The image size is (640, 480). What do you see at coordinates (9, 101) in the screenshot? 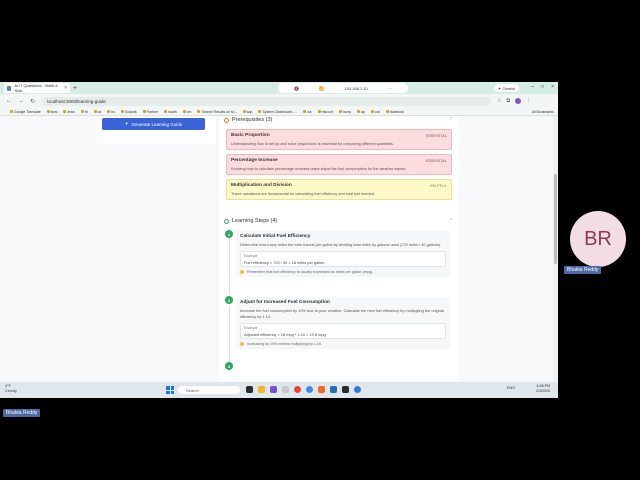
I see `back-icon: ←` at bounding box center [9, 101].